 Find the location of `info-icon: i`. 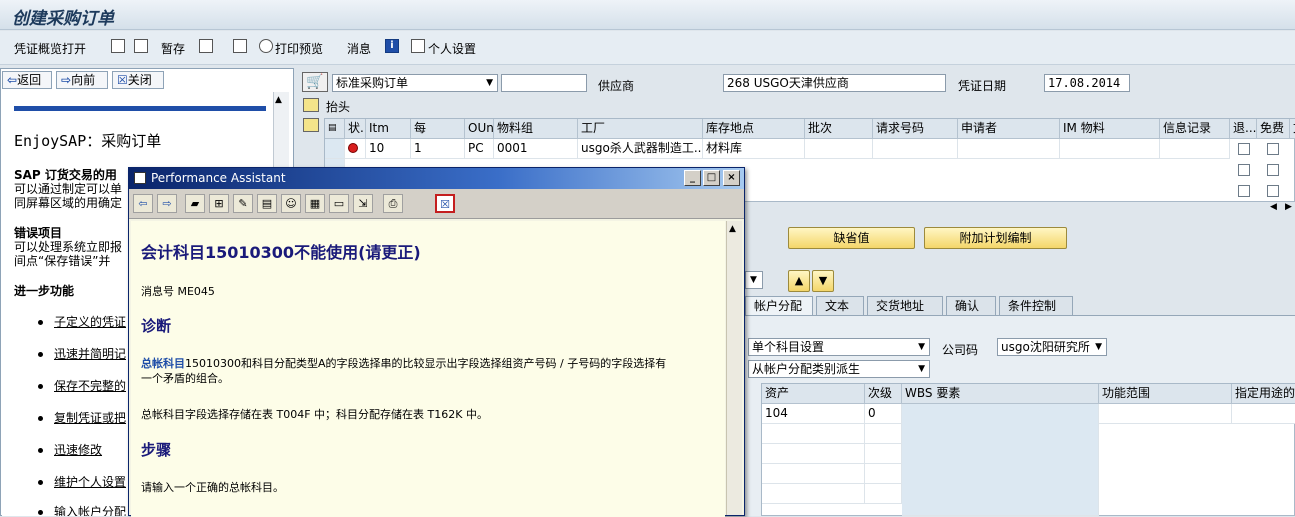

info-icon: i is located at coordinates (392, 46).